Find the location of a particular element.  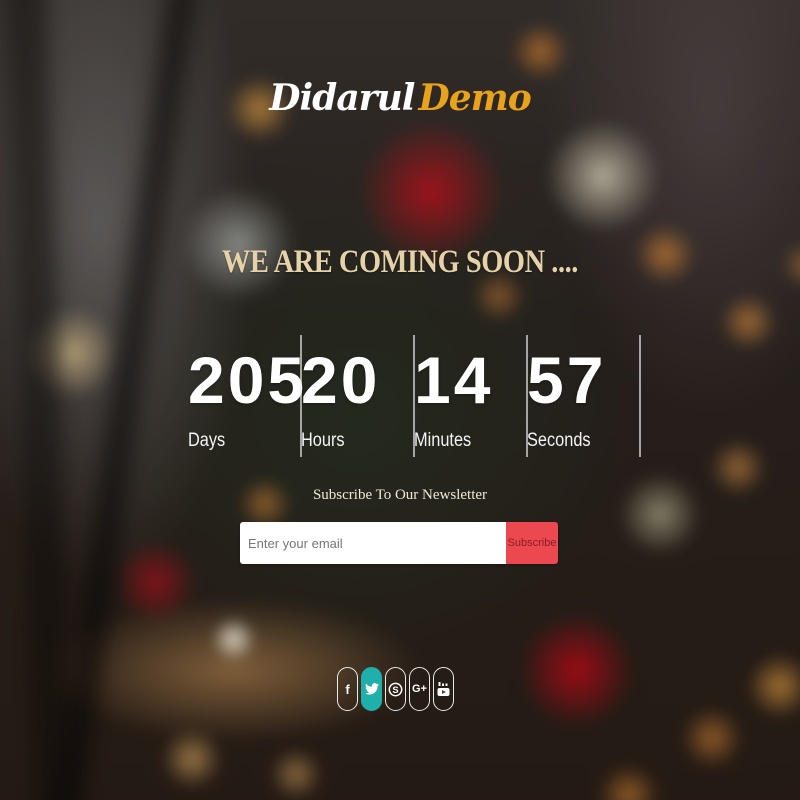

google-plus-link: G+ is located at coordinates (419, 689).